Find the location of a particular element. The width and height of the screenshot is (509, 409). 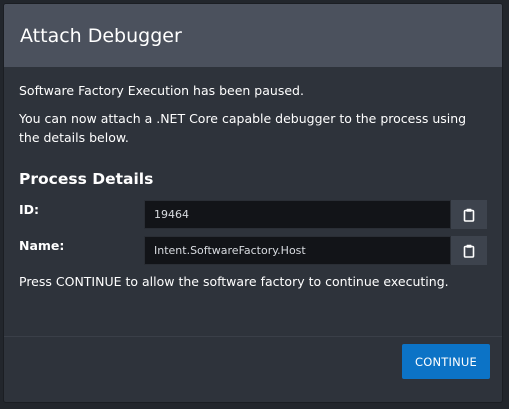

copy-name-button is located at coordinates (469, 250).